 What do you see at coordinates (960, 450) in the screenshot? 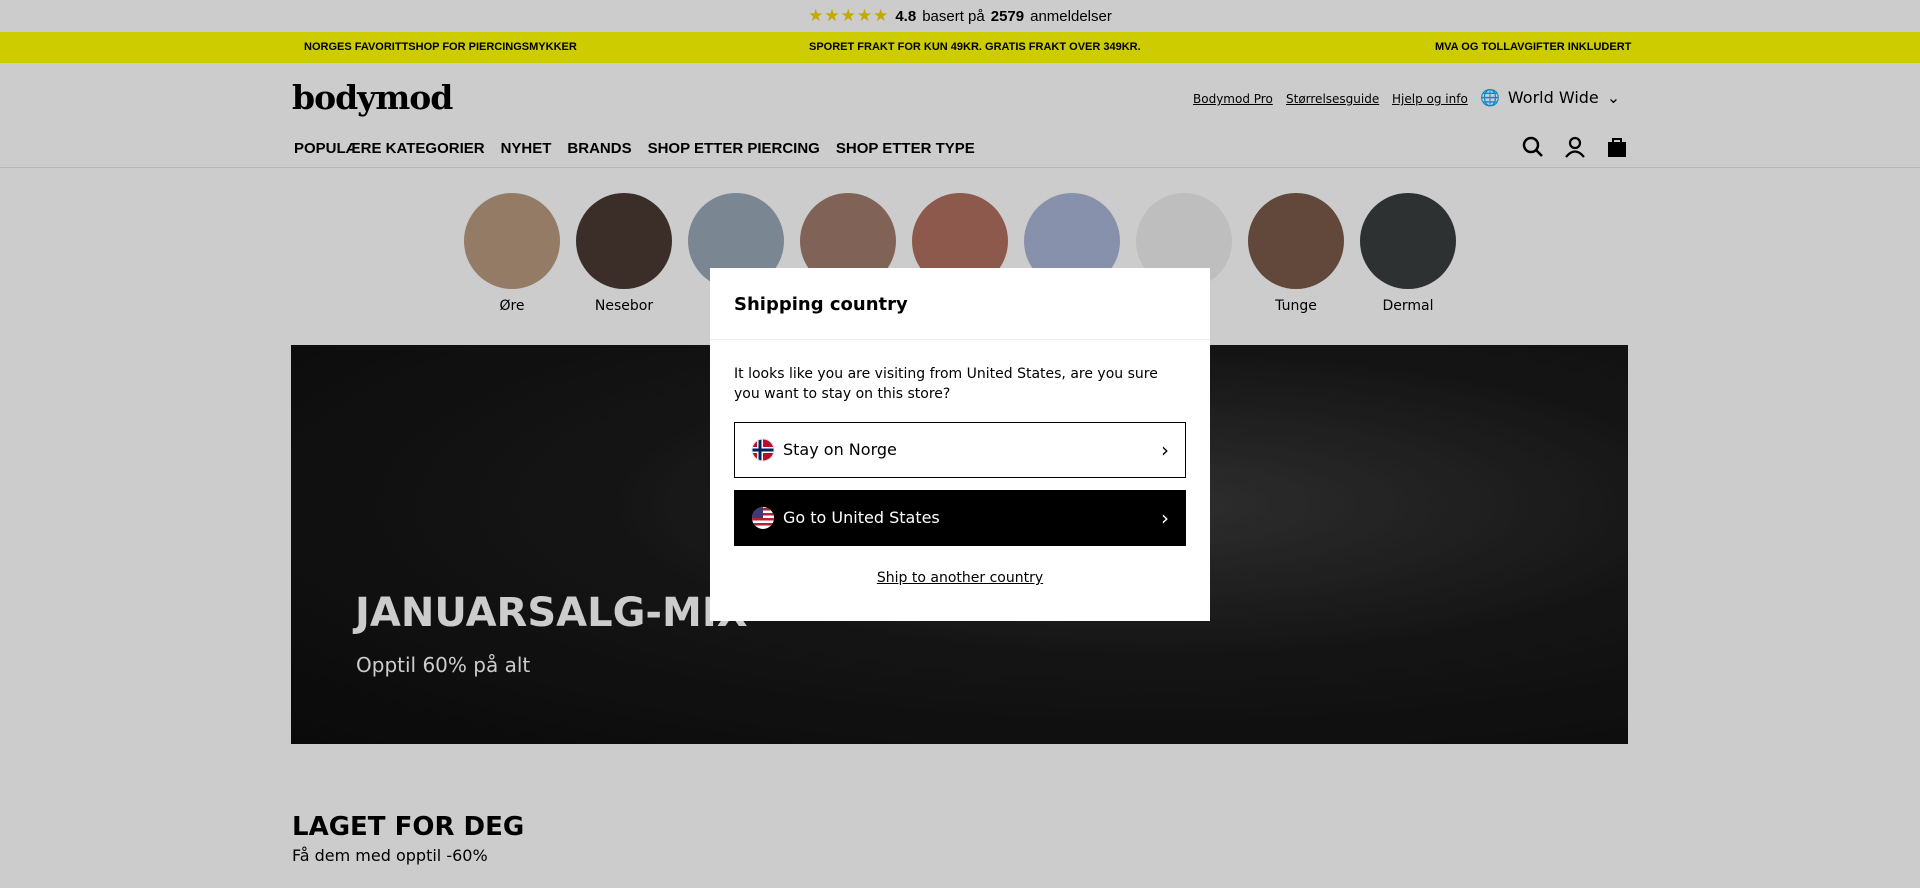
I see `stay-on-norge-button: Stay on Norge ›` at bounding box center [960, 450].